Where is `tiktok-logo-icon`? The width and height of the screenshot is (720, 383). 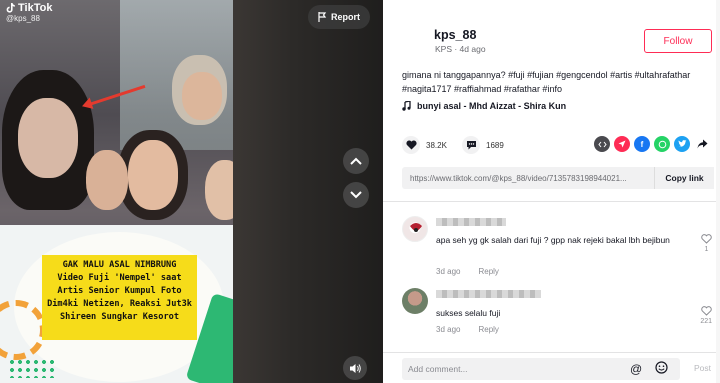
tiktok-logo-icon is located at coordinates (10, 8).